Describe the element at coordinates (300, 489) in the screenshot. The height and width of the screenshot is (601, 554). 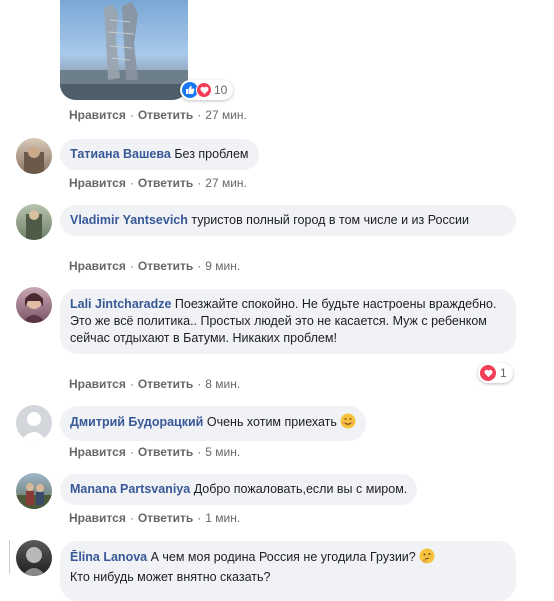
I see `comment-text: Добро пожаловать,если вы с миром.` at that location.